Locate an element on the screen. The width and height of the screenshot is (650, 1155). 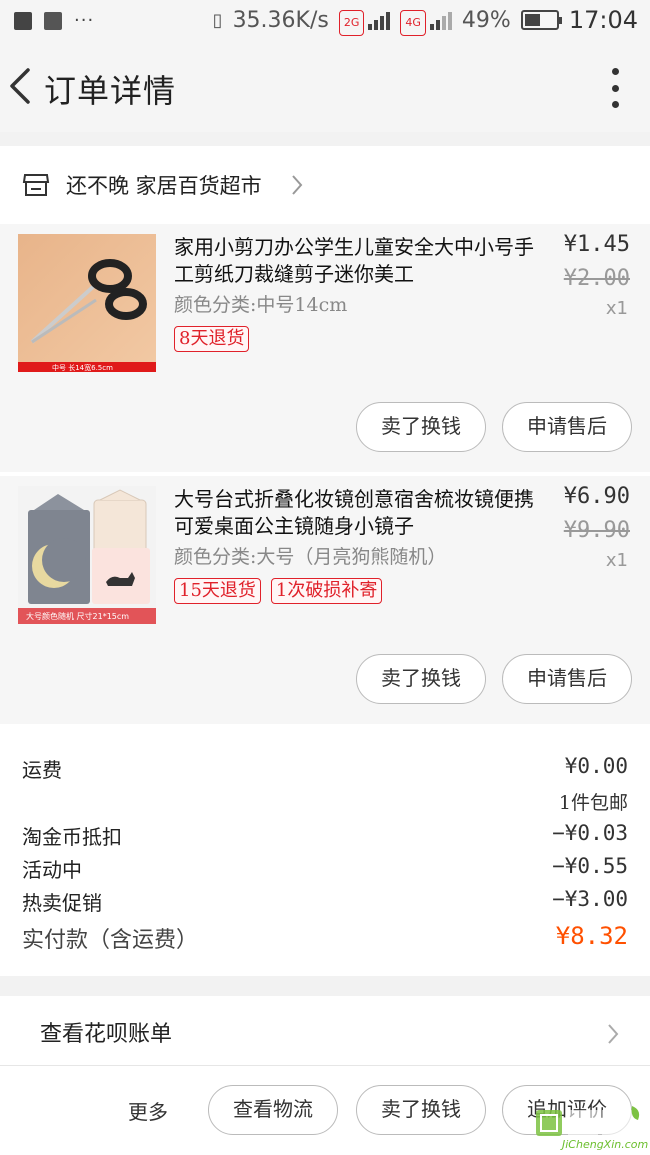
store-header: 还不晚 家居百货超市 is located at coordinates (325, 185).